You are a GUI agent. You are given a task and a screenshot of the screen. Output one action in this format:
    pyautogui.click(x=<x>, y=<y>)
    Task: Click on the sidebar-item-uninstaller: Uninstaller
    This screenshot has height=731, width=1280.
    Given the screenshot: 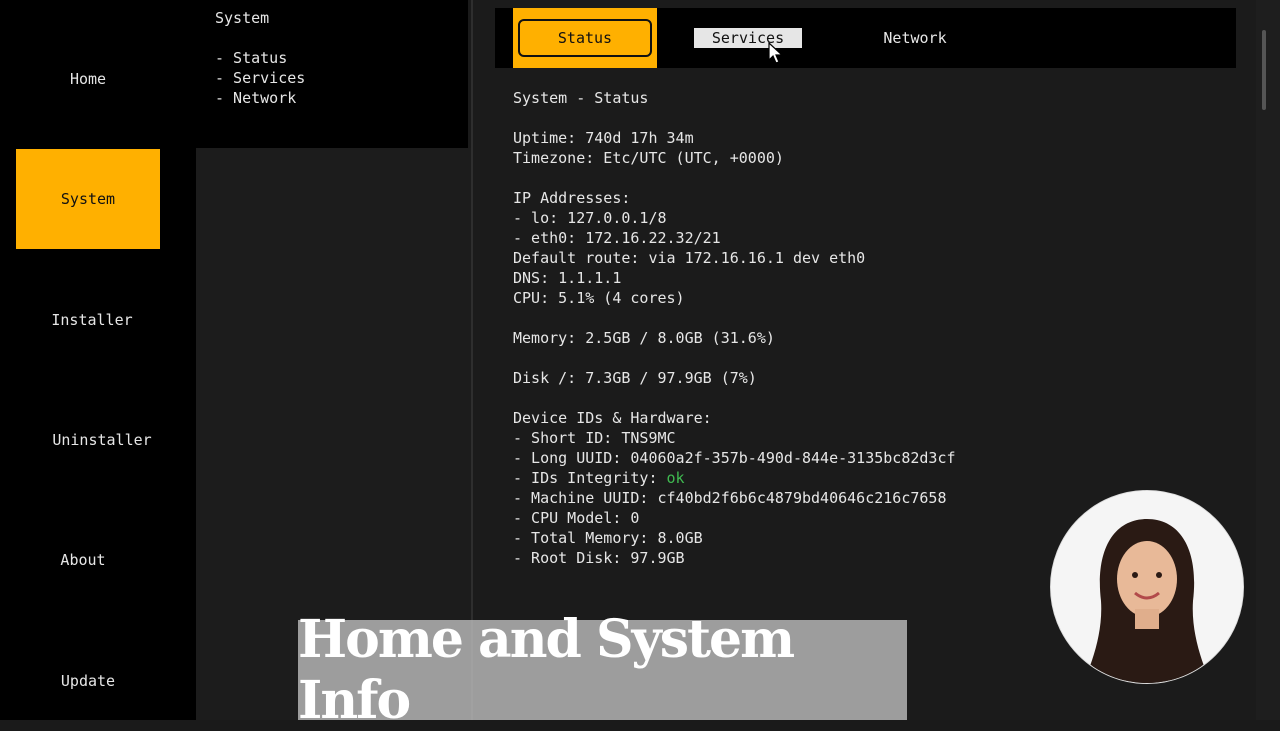 What is the action you would take?
    pyautogui.click(x=102, y=440)
    